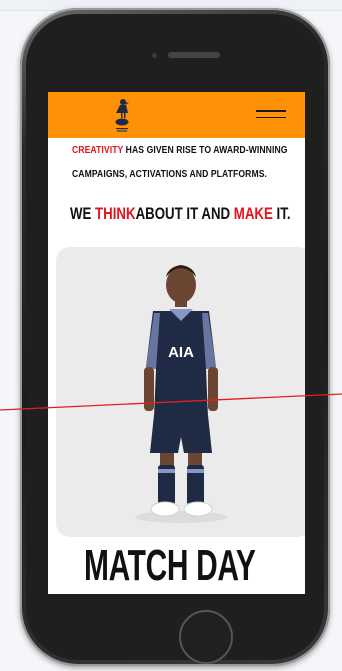  What do you see at coordinates (184, 213) in the screenshot?
I see `headline-about: ABOUT IT AND` at bounding box center [184, 213].